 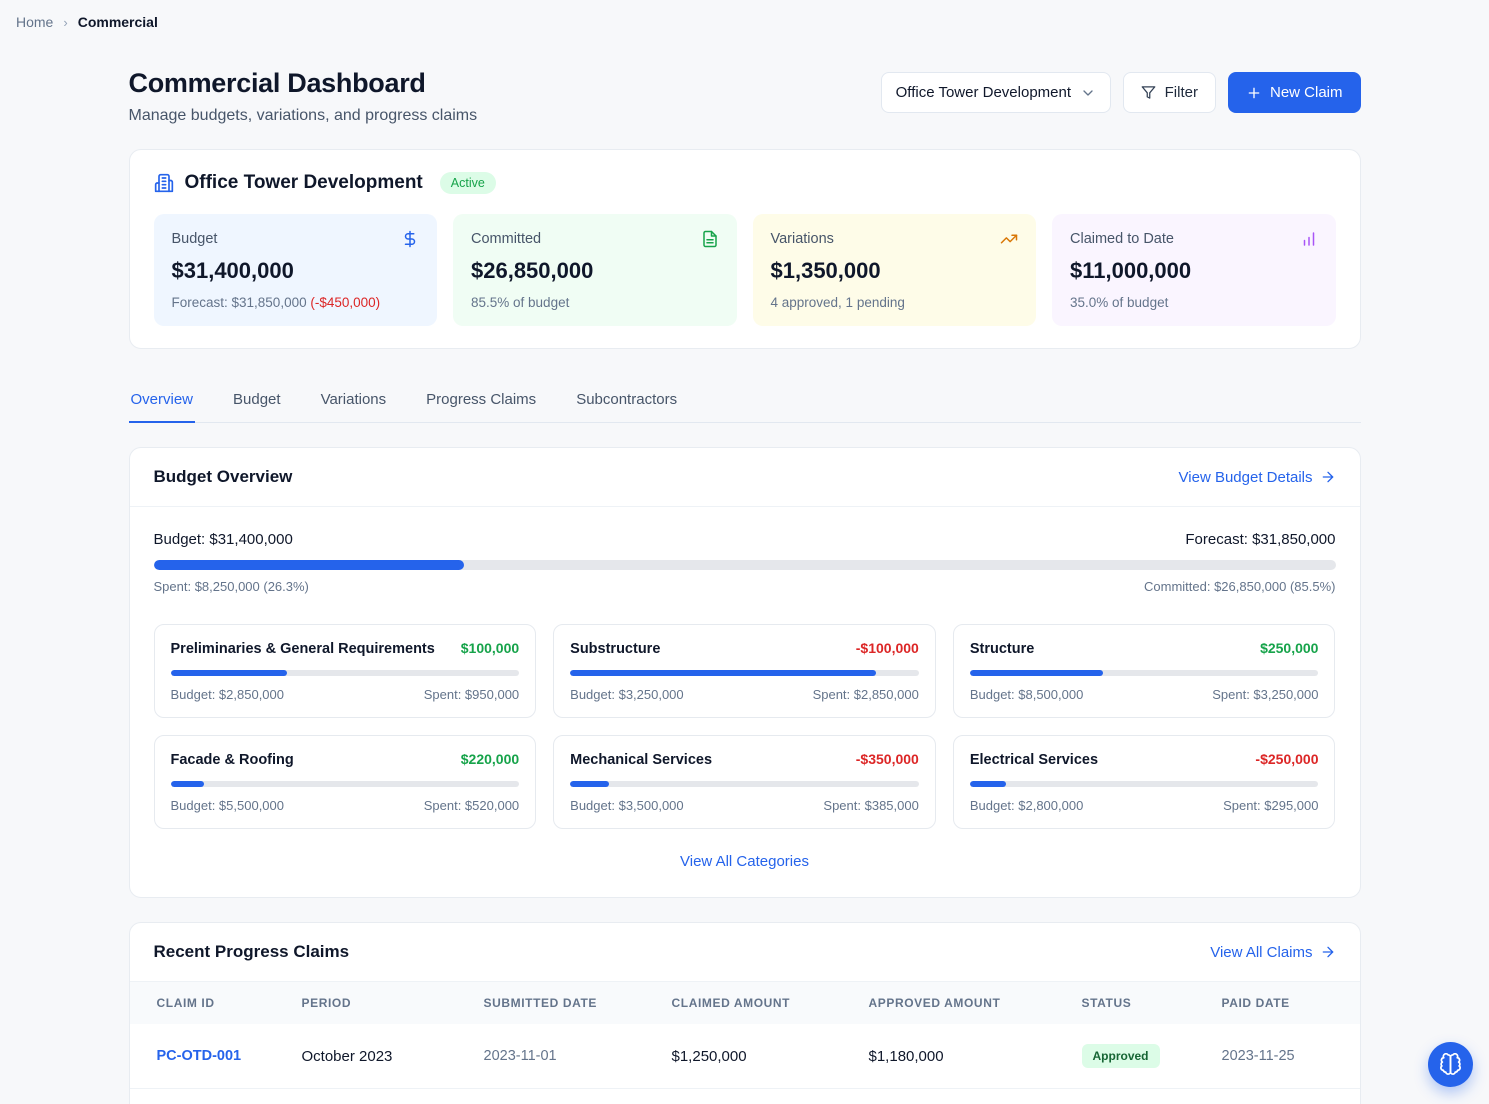 I want to click on overall-forecast-label: Forecast: $31,850,000, so click(x=1260, y=539).